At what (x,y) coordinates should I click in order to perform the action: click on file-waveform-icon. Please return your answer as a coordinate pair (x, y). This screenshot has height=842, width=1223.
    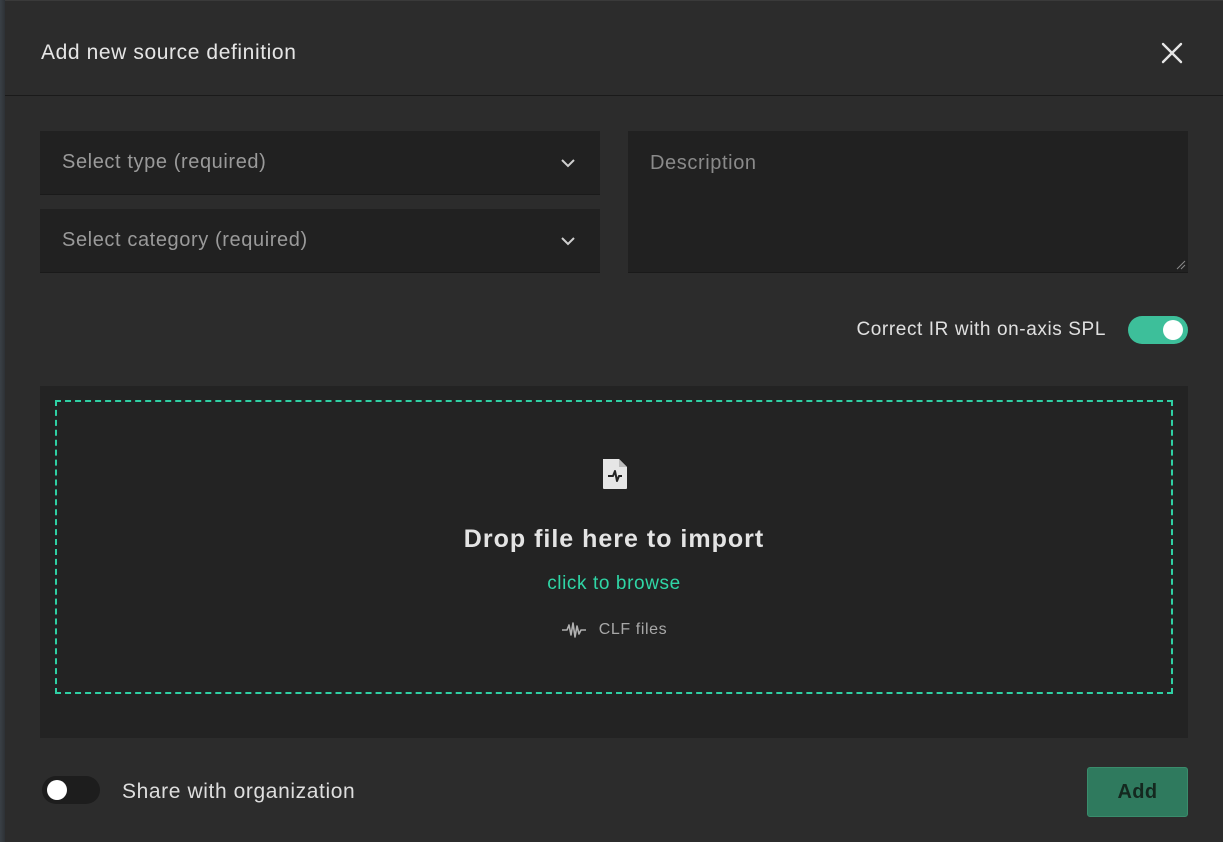
    Looking at the image, I should click on (615, 474).